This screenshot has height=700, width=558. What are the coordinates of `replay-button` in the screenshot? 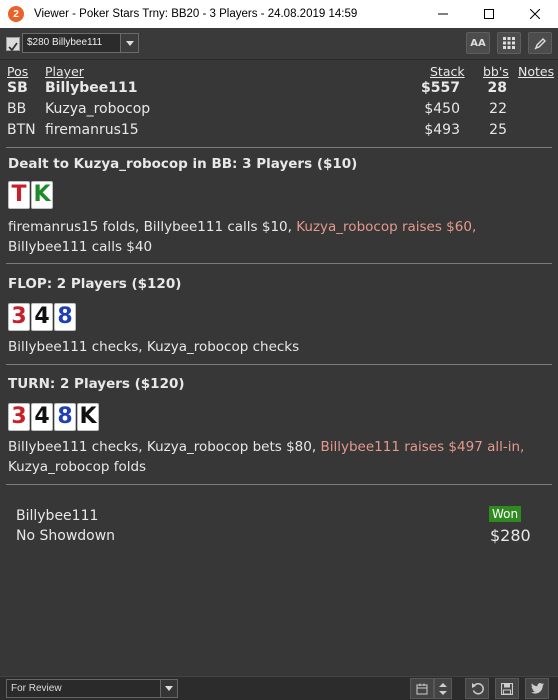 It's located at (477, 688).